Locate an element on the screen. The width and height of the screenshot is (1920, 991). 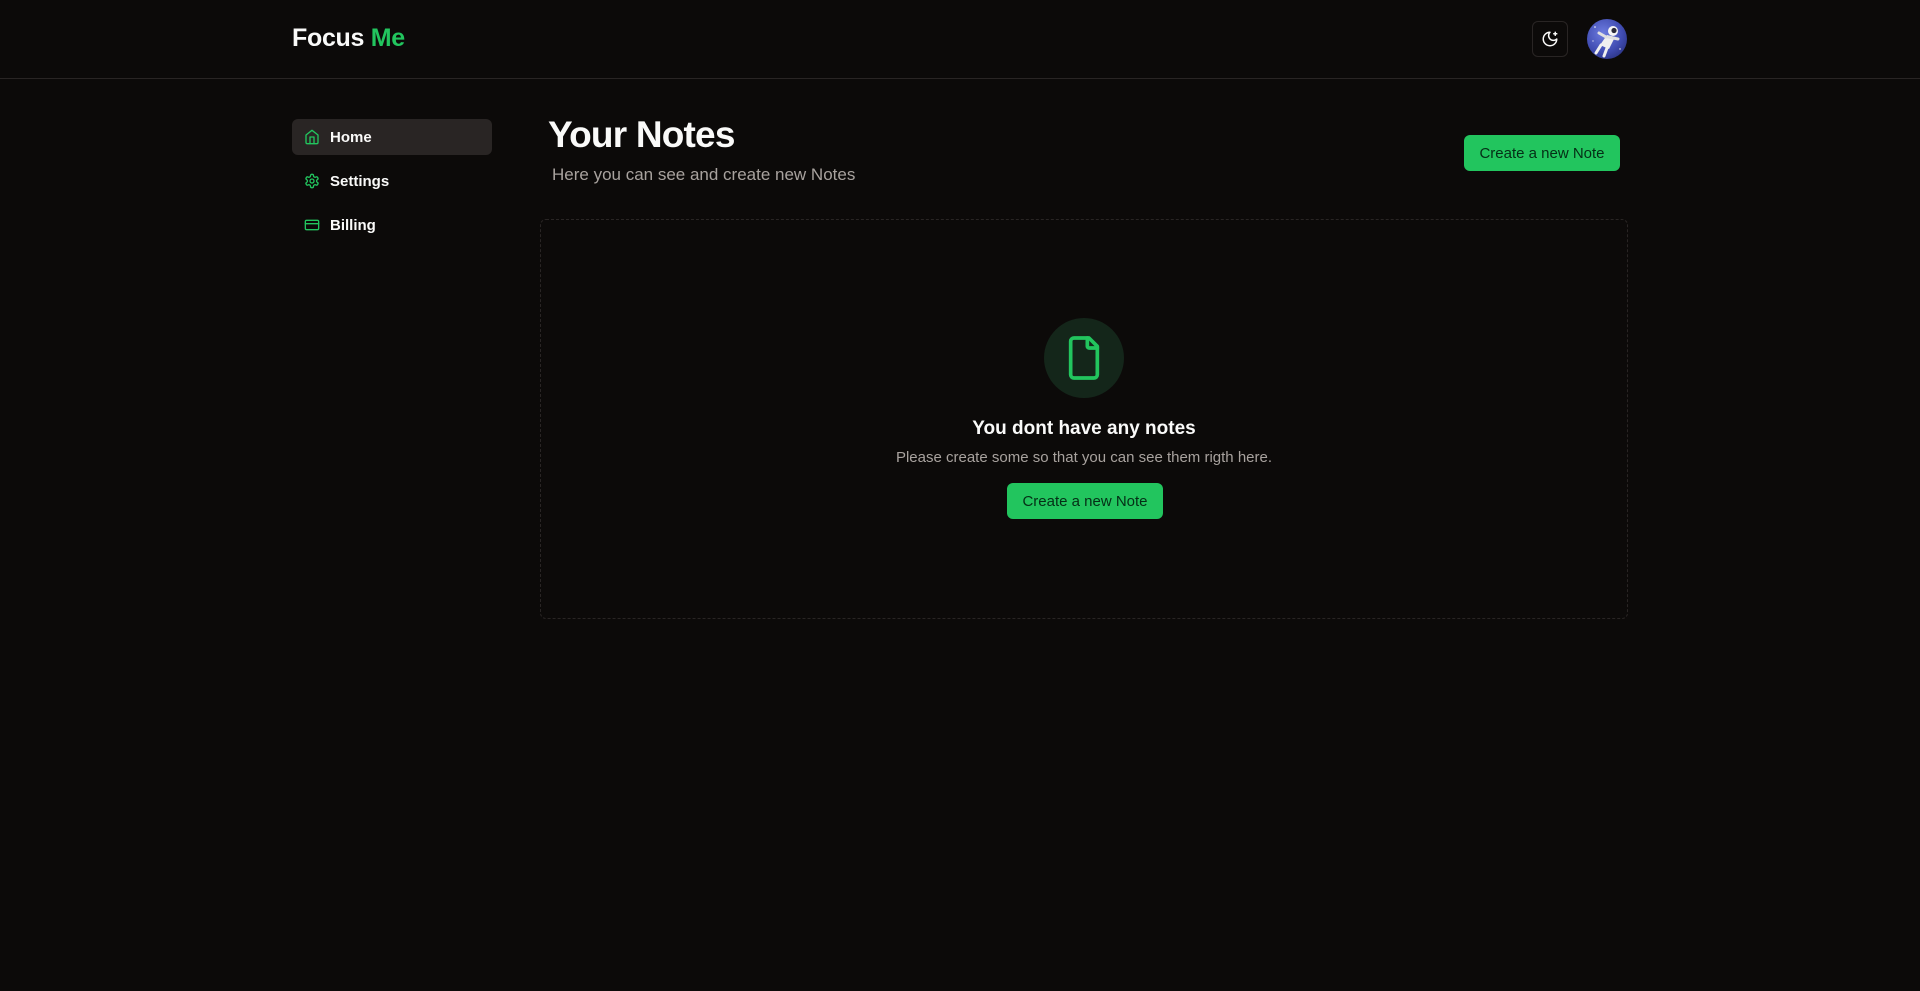
page-subtitle: Here you can see and create new Notes is located at coordinates (704, 174).